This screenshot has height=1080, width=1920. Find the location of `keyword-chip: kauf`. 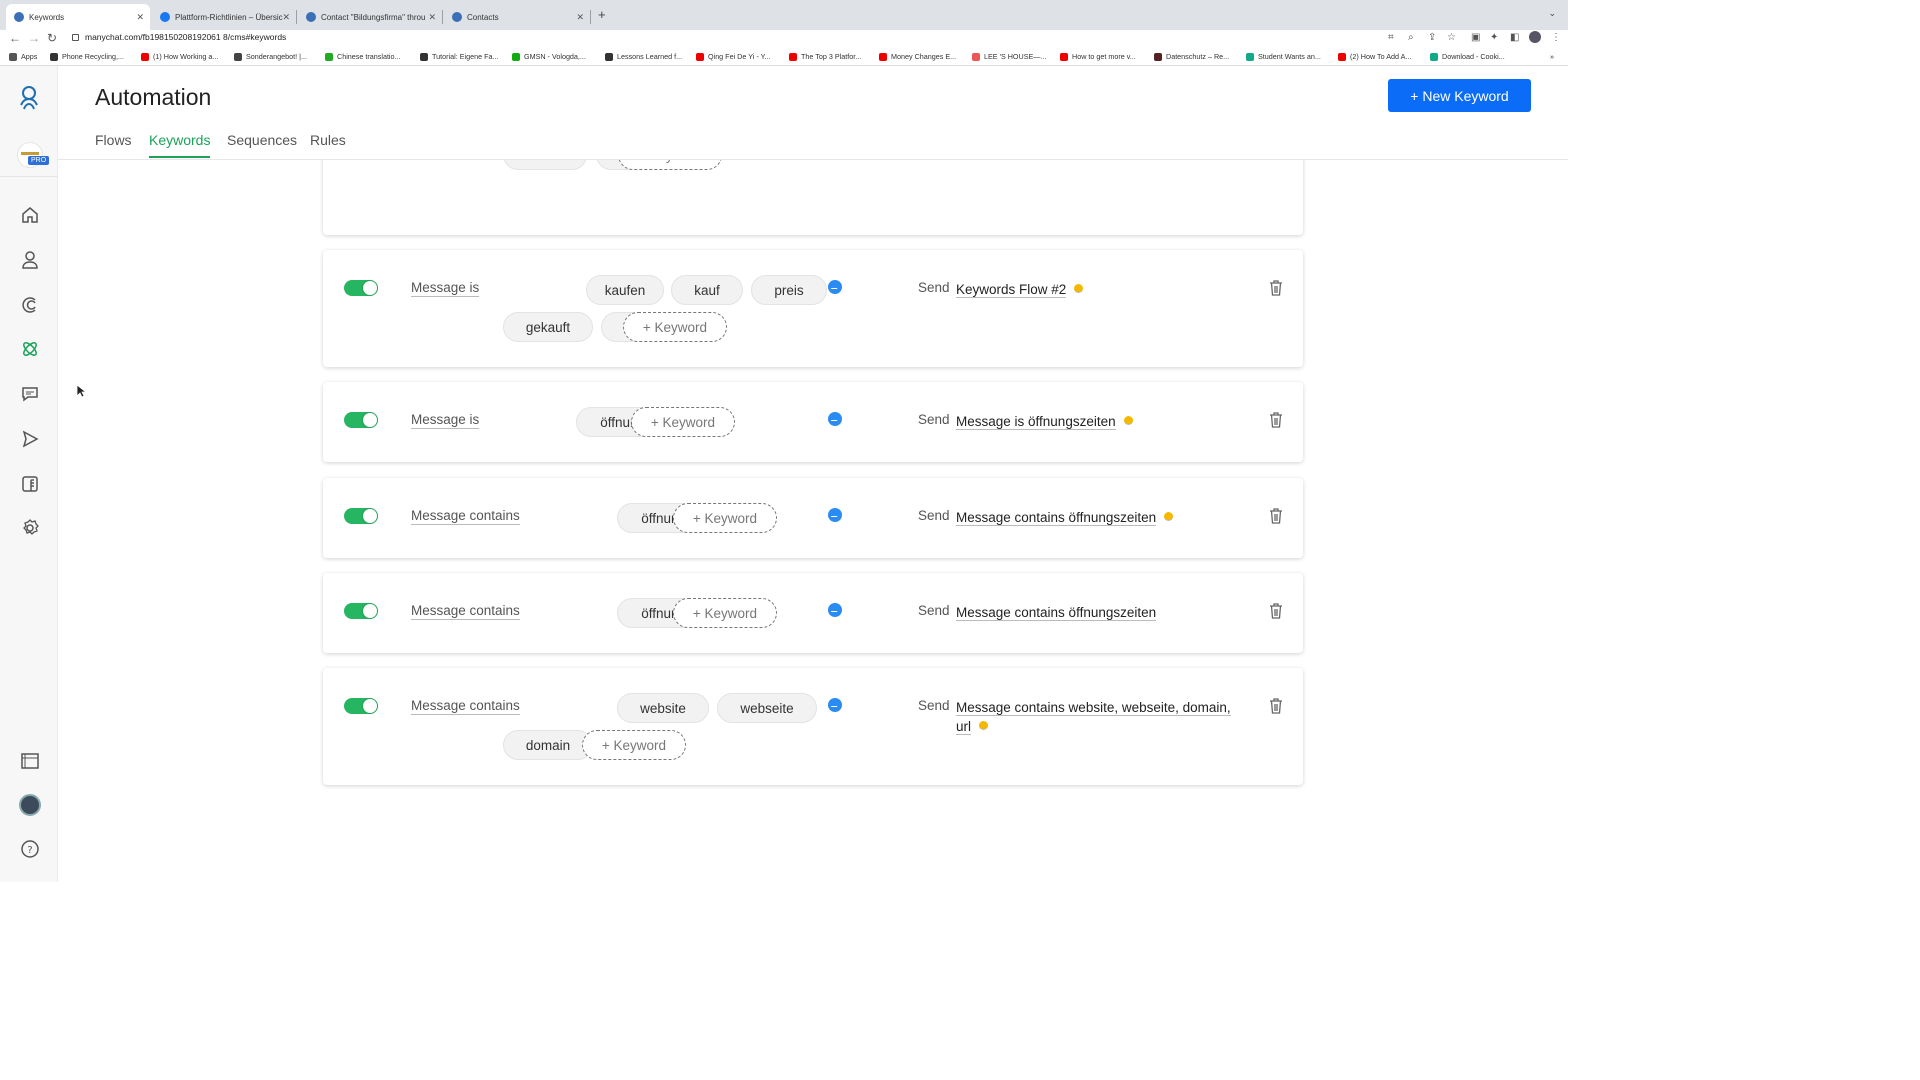

keyword-chip: kauf is located at coordinates (707, 290).